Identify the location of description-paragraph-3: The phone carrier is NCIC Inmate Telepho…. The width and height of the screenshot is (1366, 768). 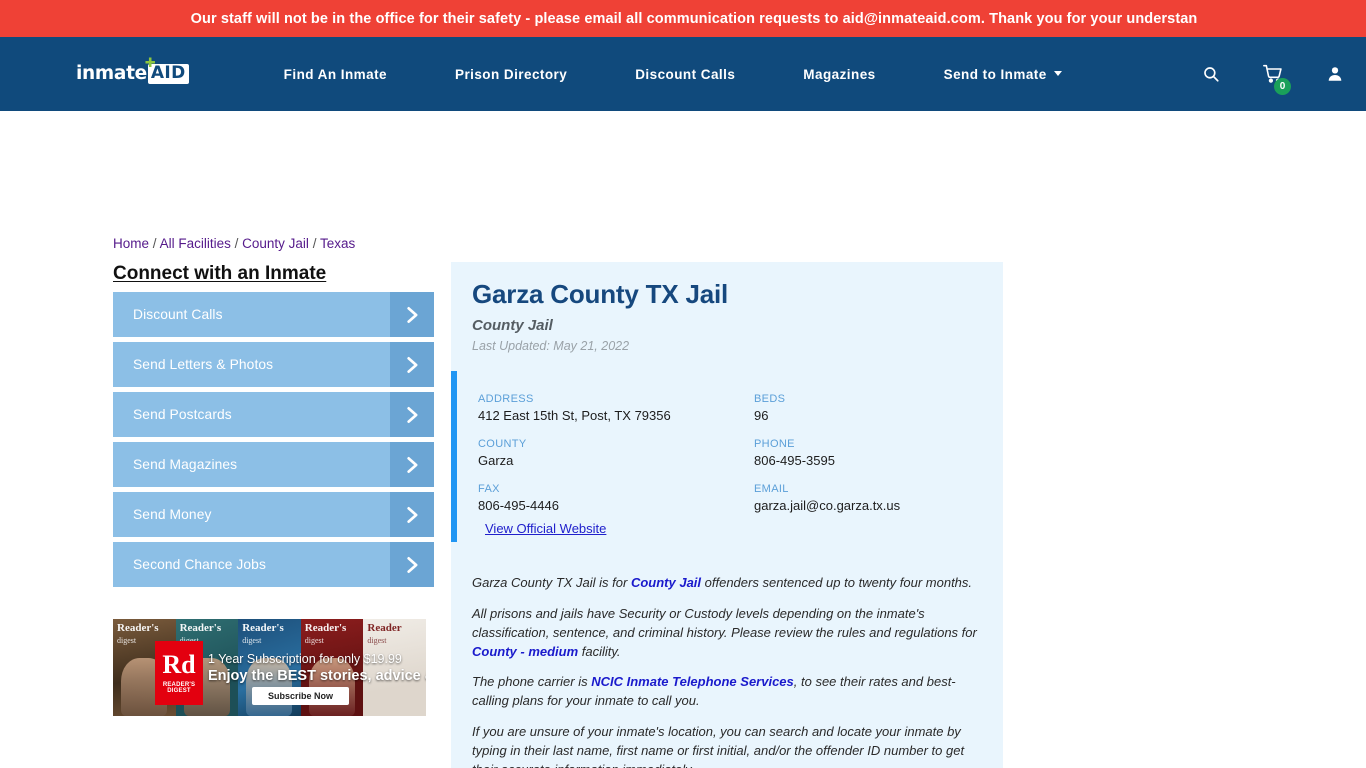
(730, 692).